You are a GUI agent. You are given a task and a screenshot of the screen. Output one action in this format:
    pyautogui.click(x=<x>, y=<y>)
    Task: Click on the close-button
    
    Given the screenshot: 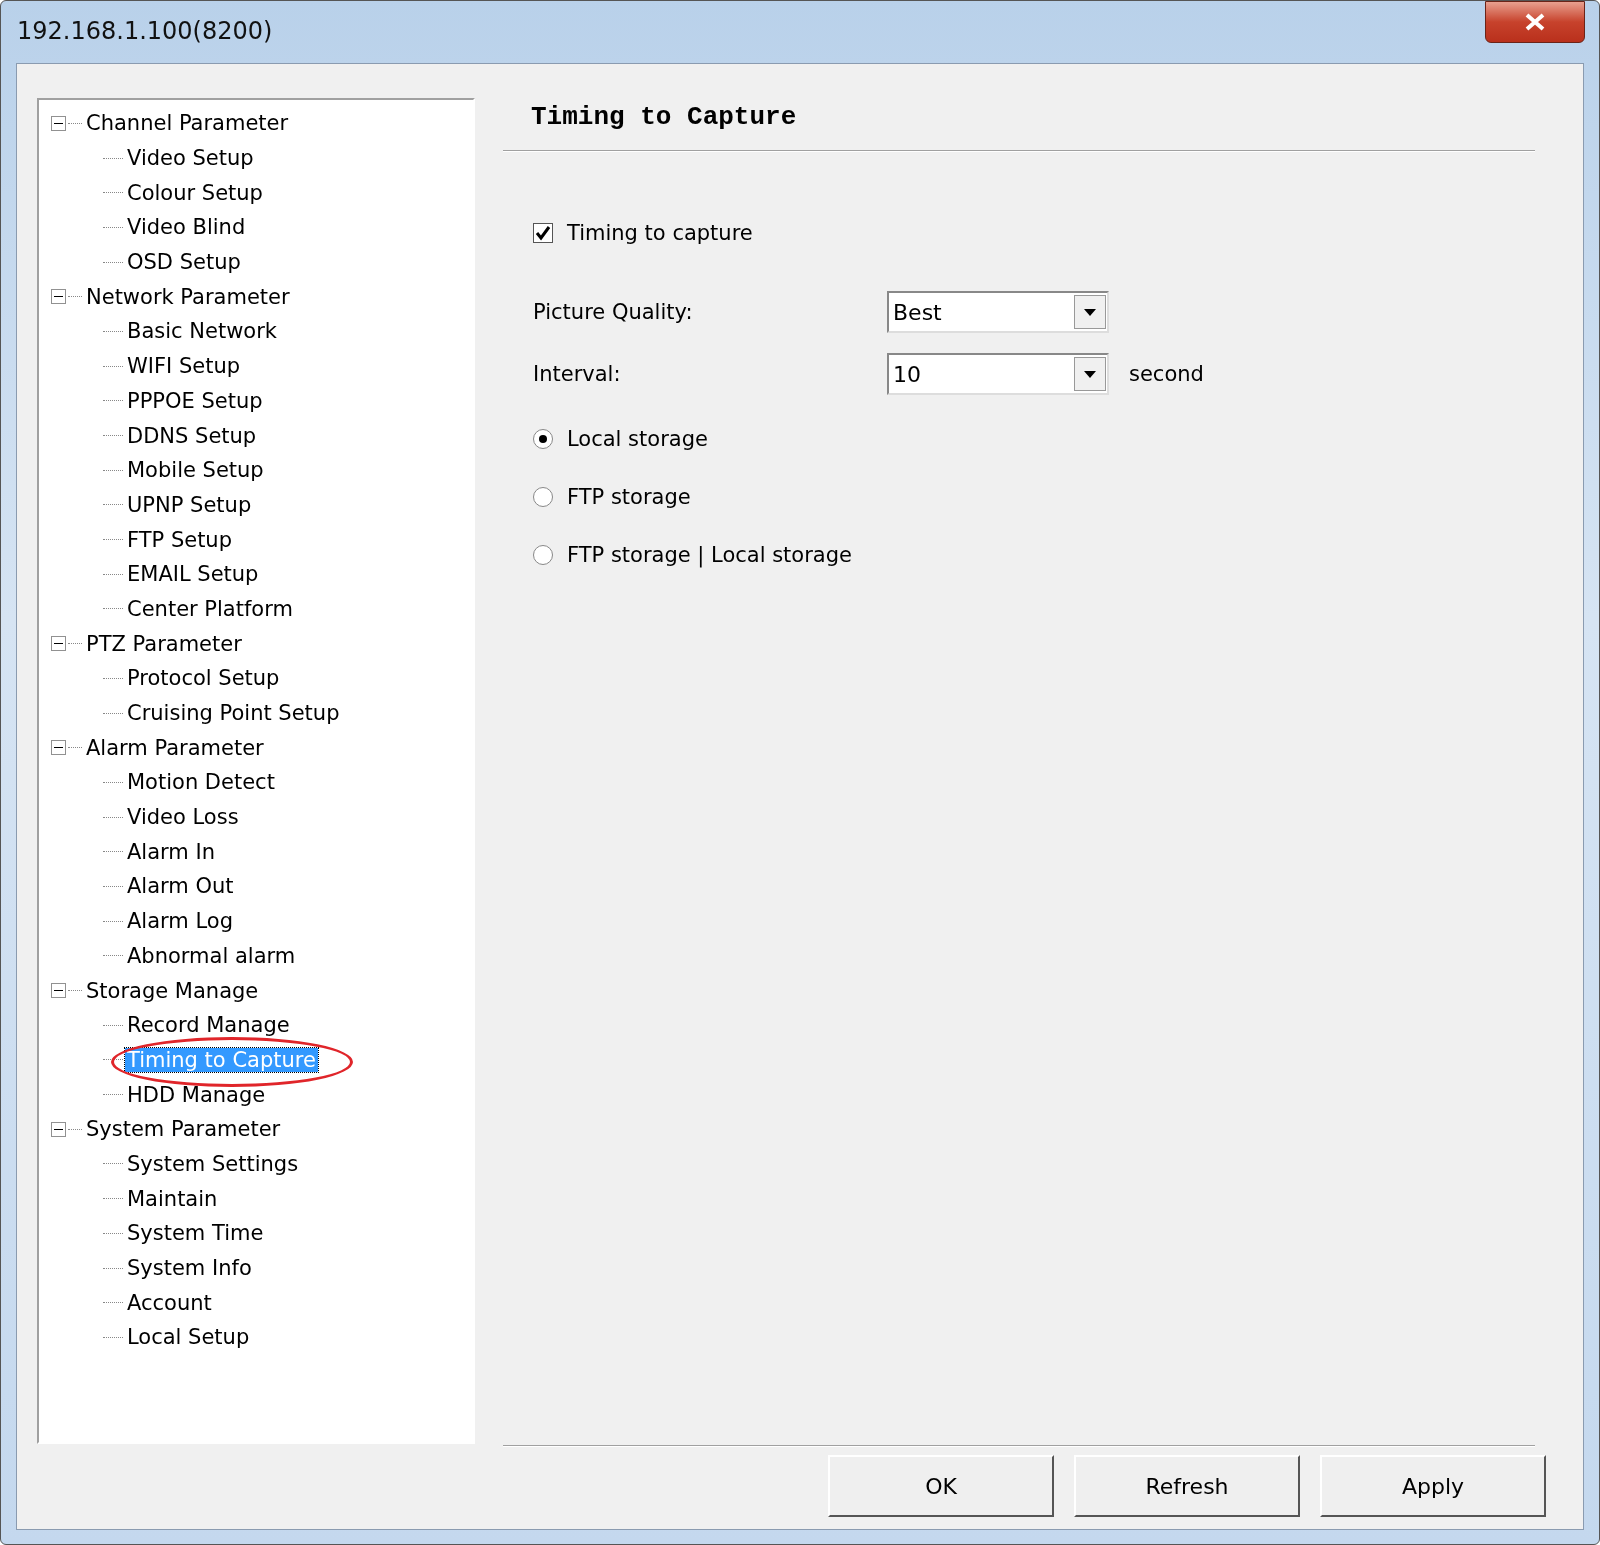 What is the action you would take?
    pyautogui.click(x=1535, y=22)
    